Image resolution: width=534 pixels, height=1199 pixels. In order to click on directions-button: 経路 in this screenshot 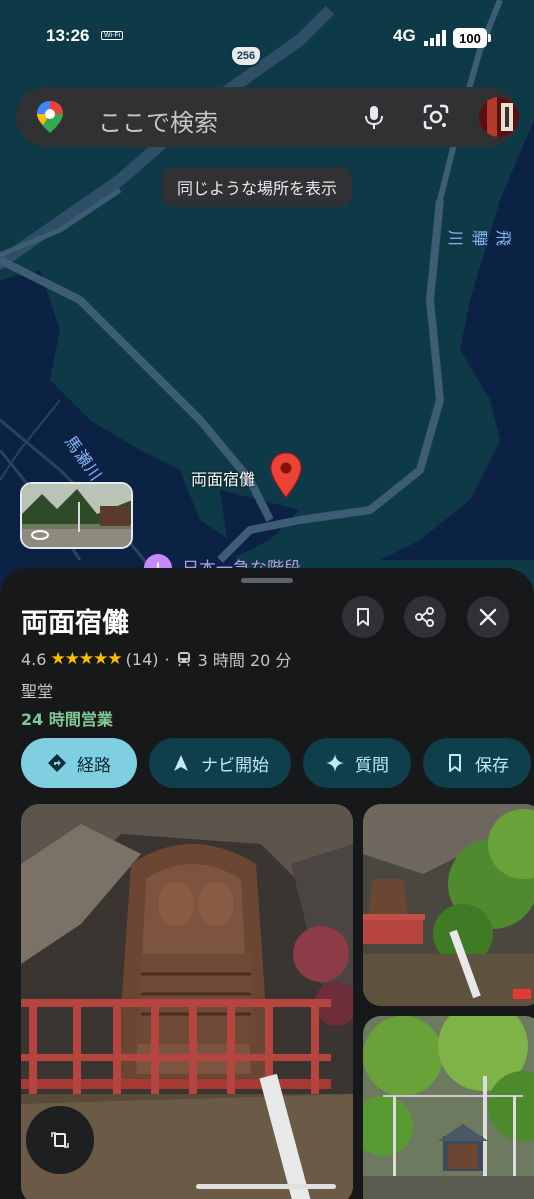, I will do `click(79, 763)`.